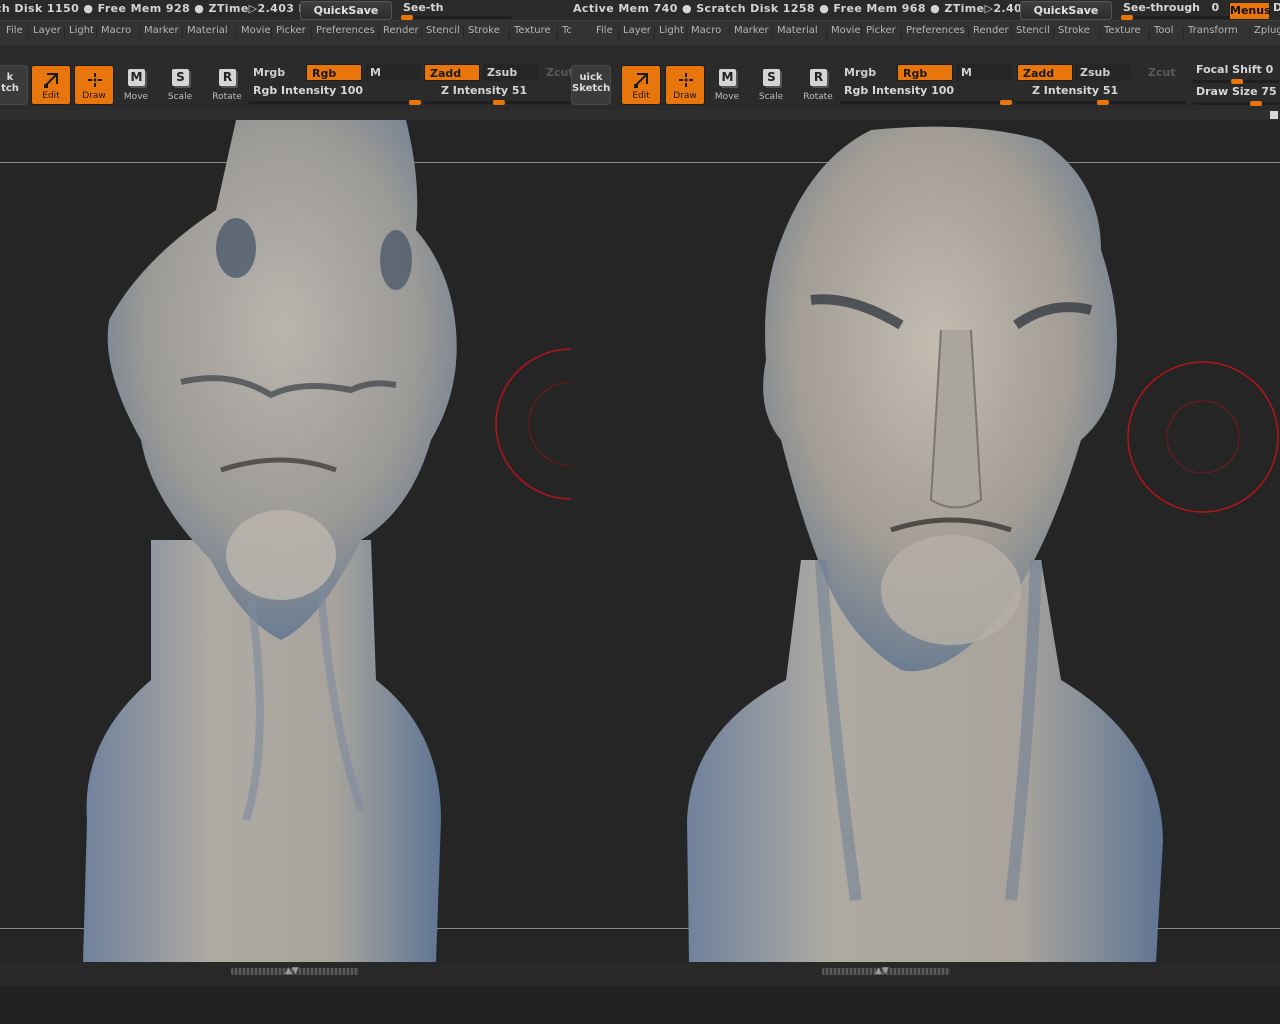 Image resolution: width=1280 pixels, height=1024 pixels. What do you see at coordinates (1274, 115) in the screenshot?
I see `scroll-corner-handle` at bounding box center [1274, 115].